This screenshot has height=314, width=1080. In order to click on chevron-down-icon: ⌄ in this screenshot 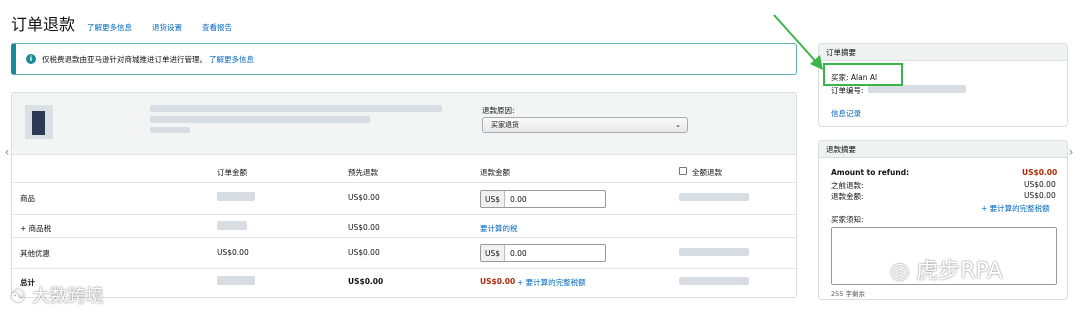, I will do `click(678, 125)`.